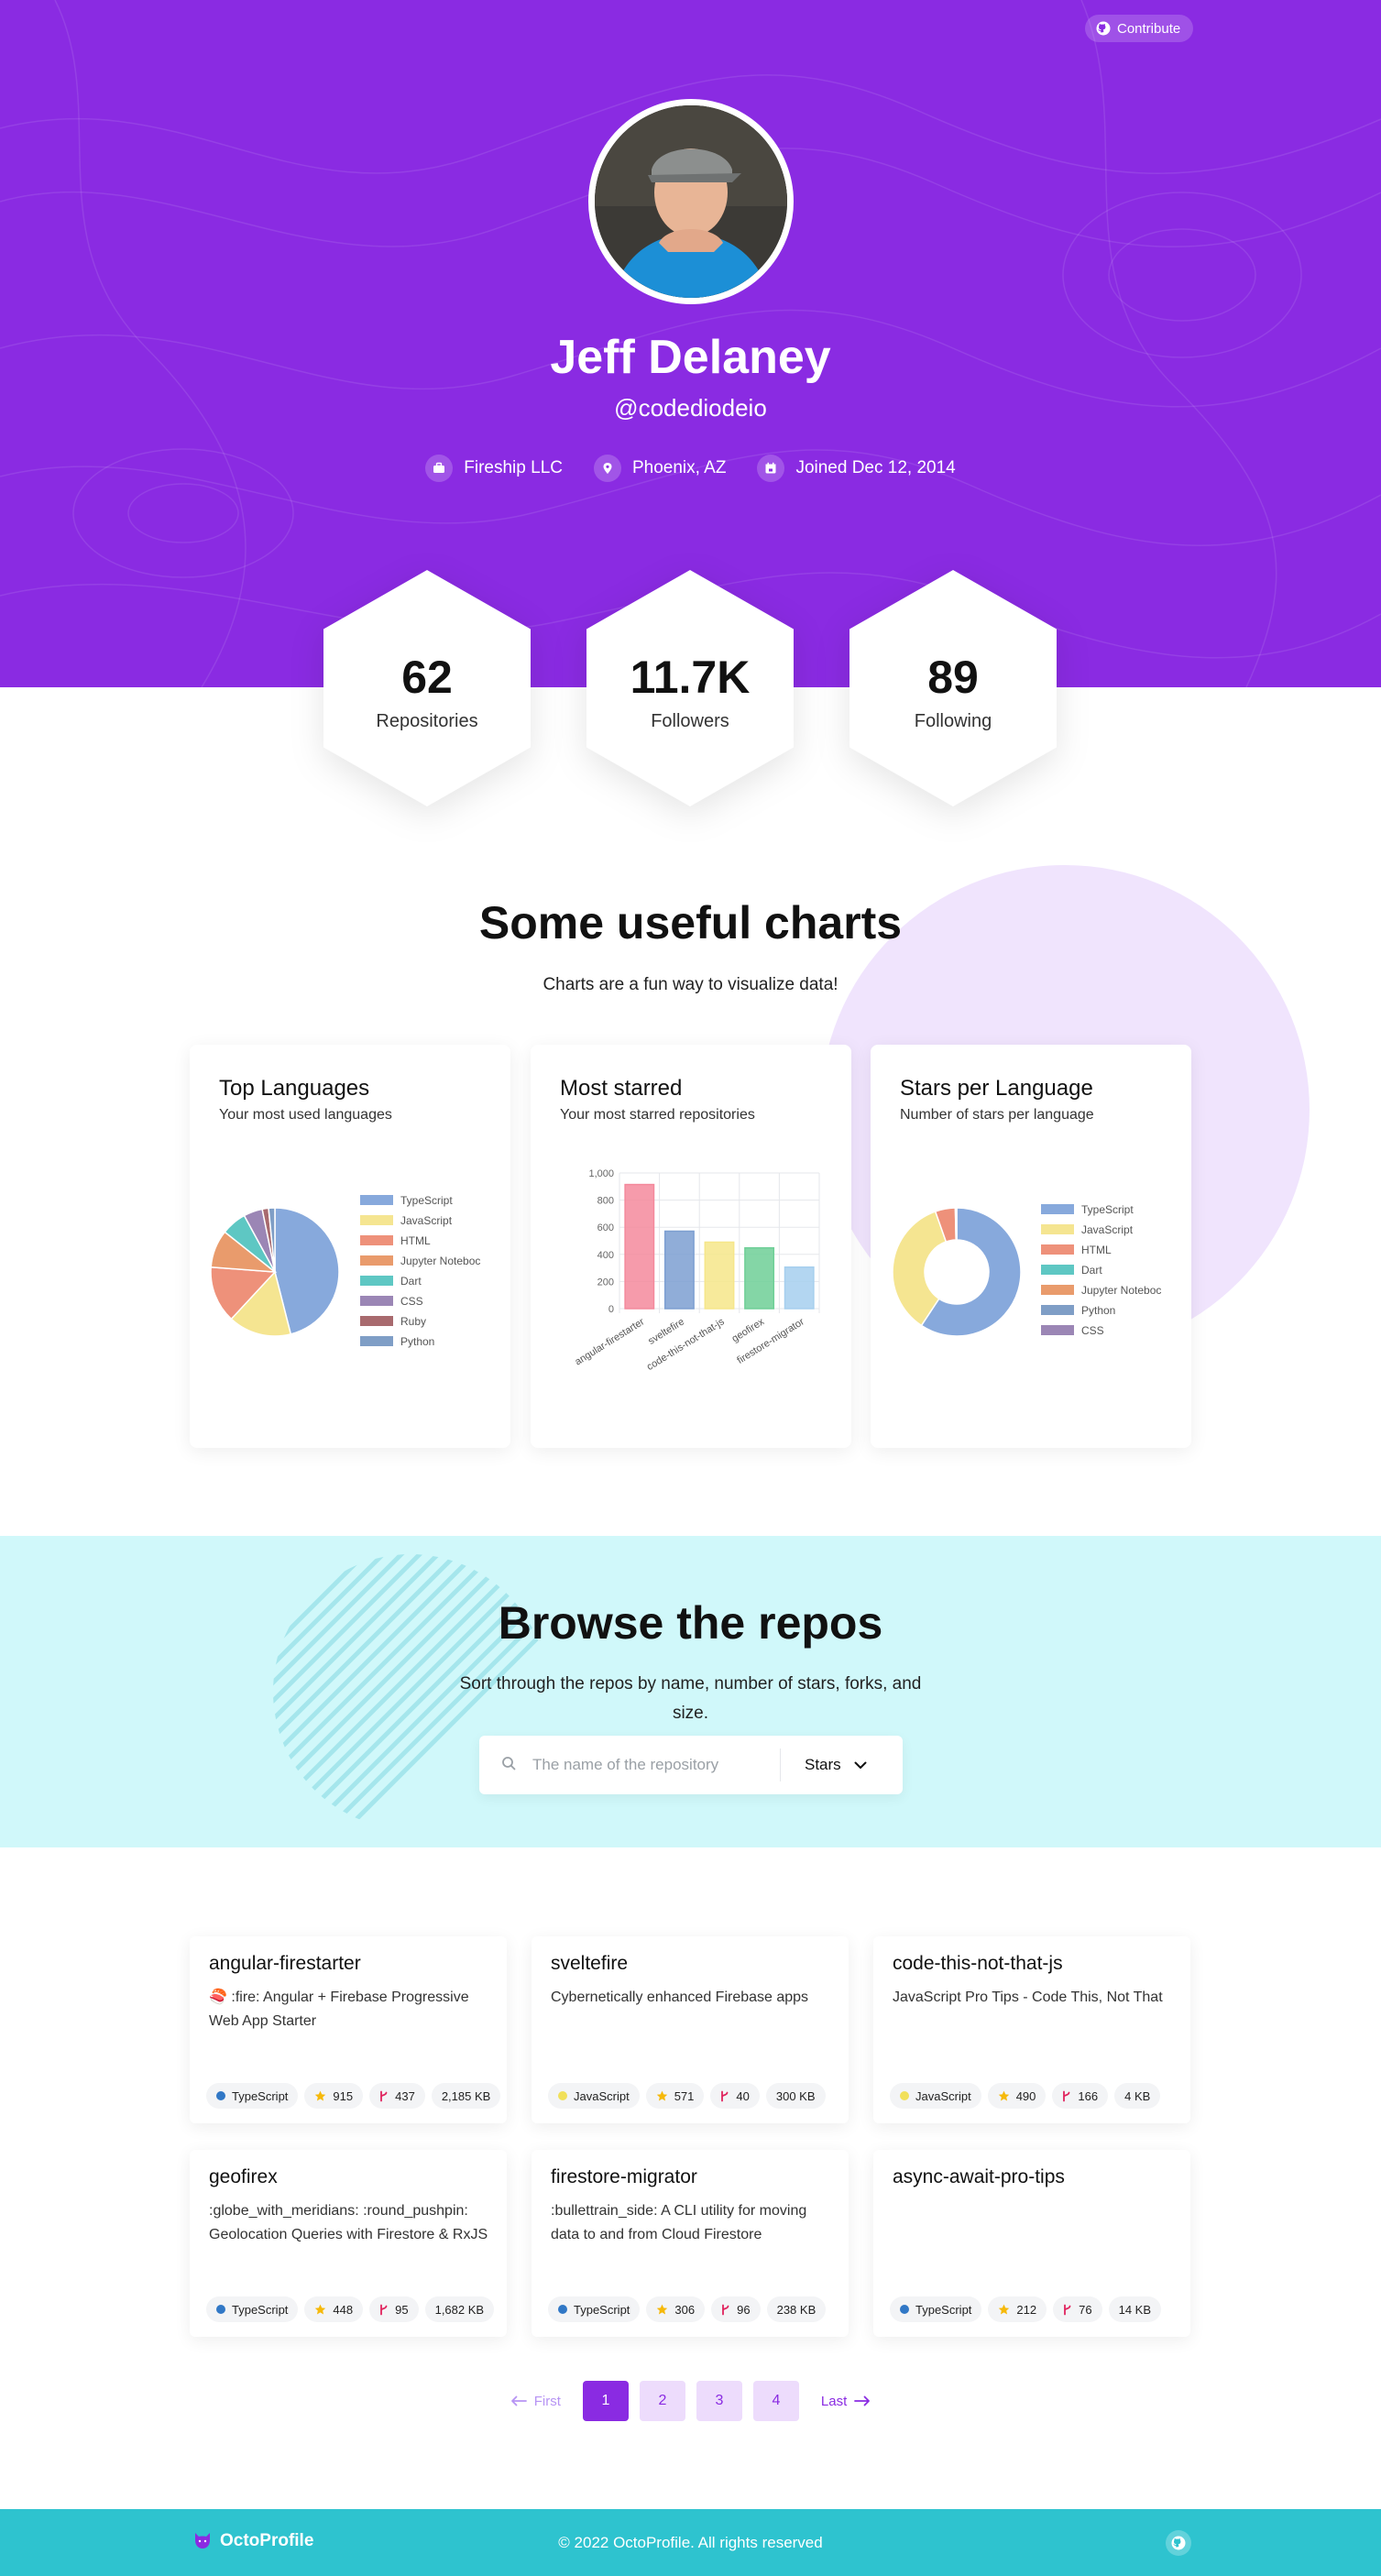  I want to click on stars-tag: 490, so click(1017, 2096).